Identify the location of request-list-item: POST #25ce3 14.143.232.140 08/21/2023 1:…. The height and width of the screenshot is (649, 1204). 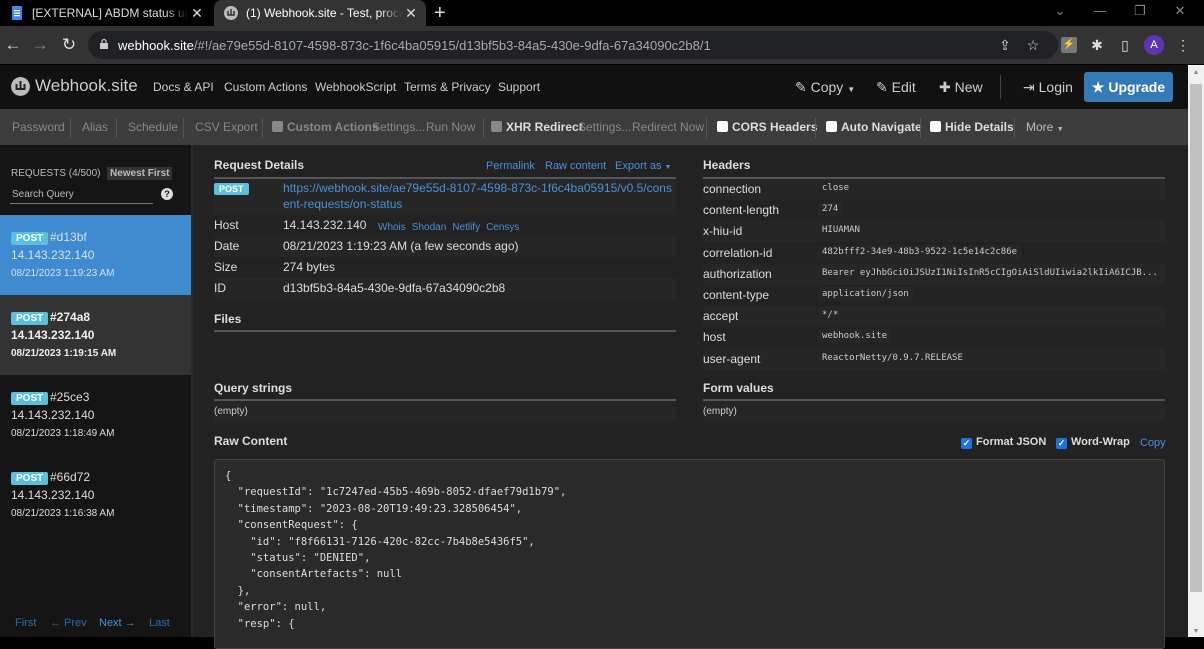
(95, 415).